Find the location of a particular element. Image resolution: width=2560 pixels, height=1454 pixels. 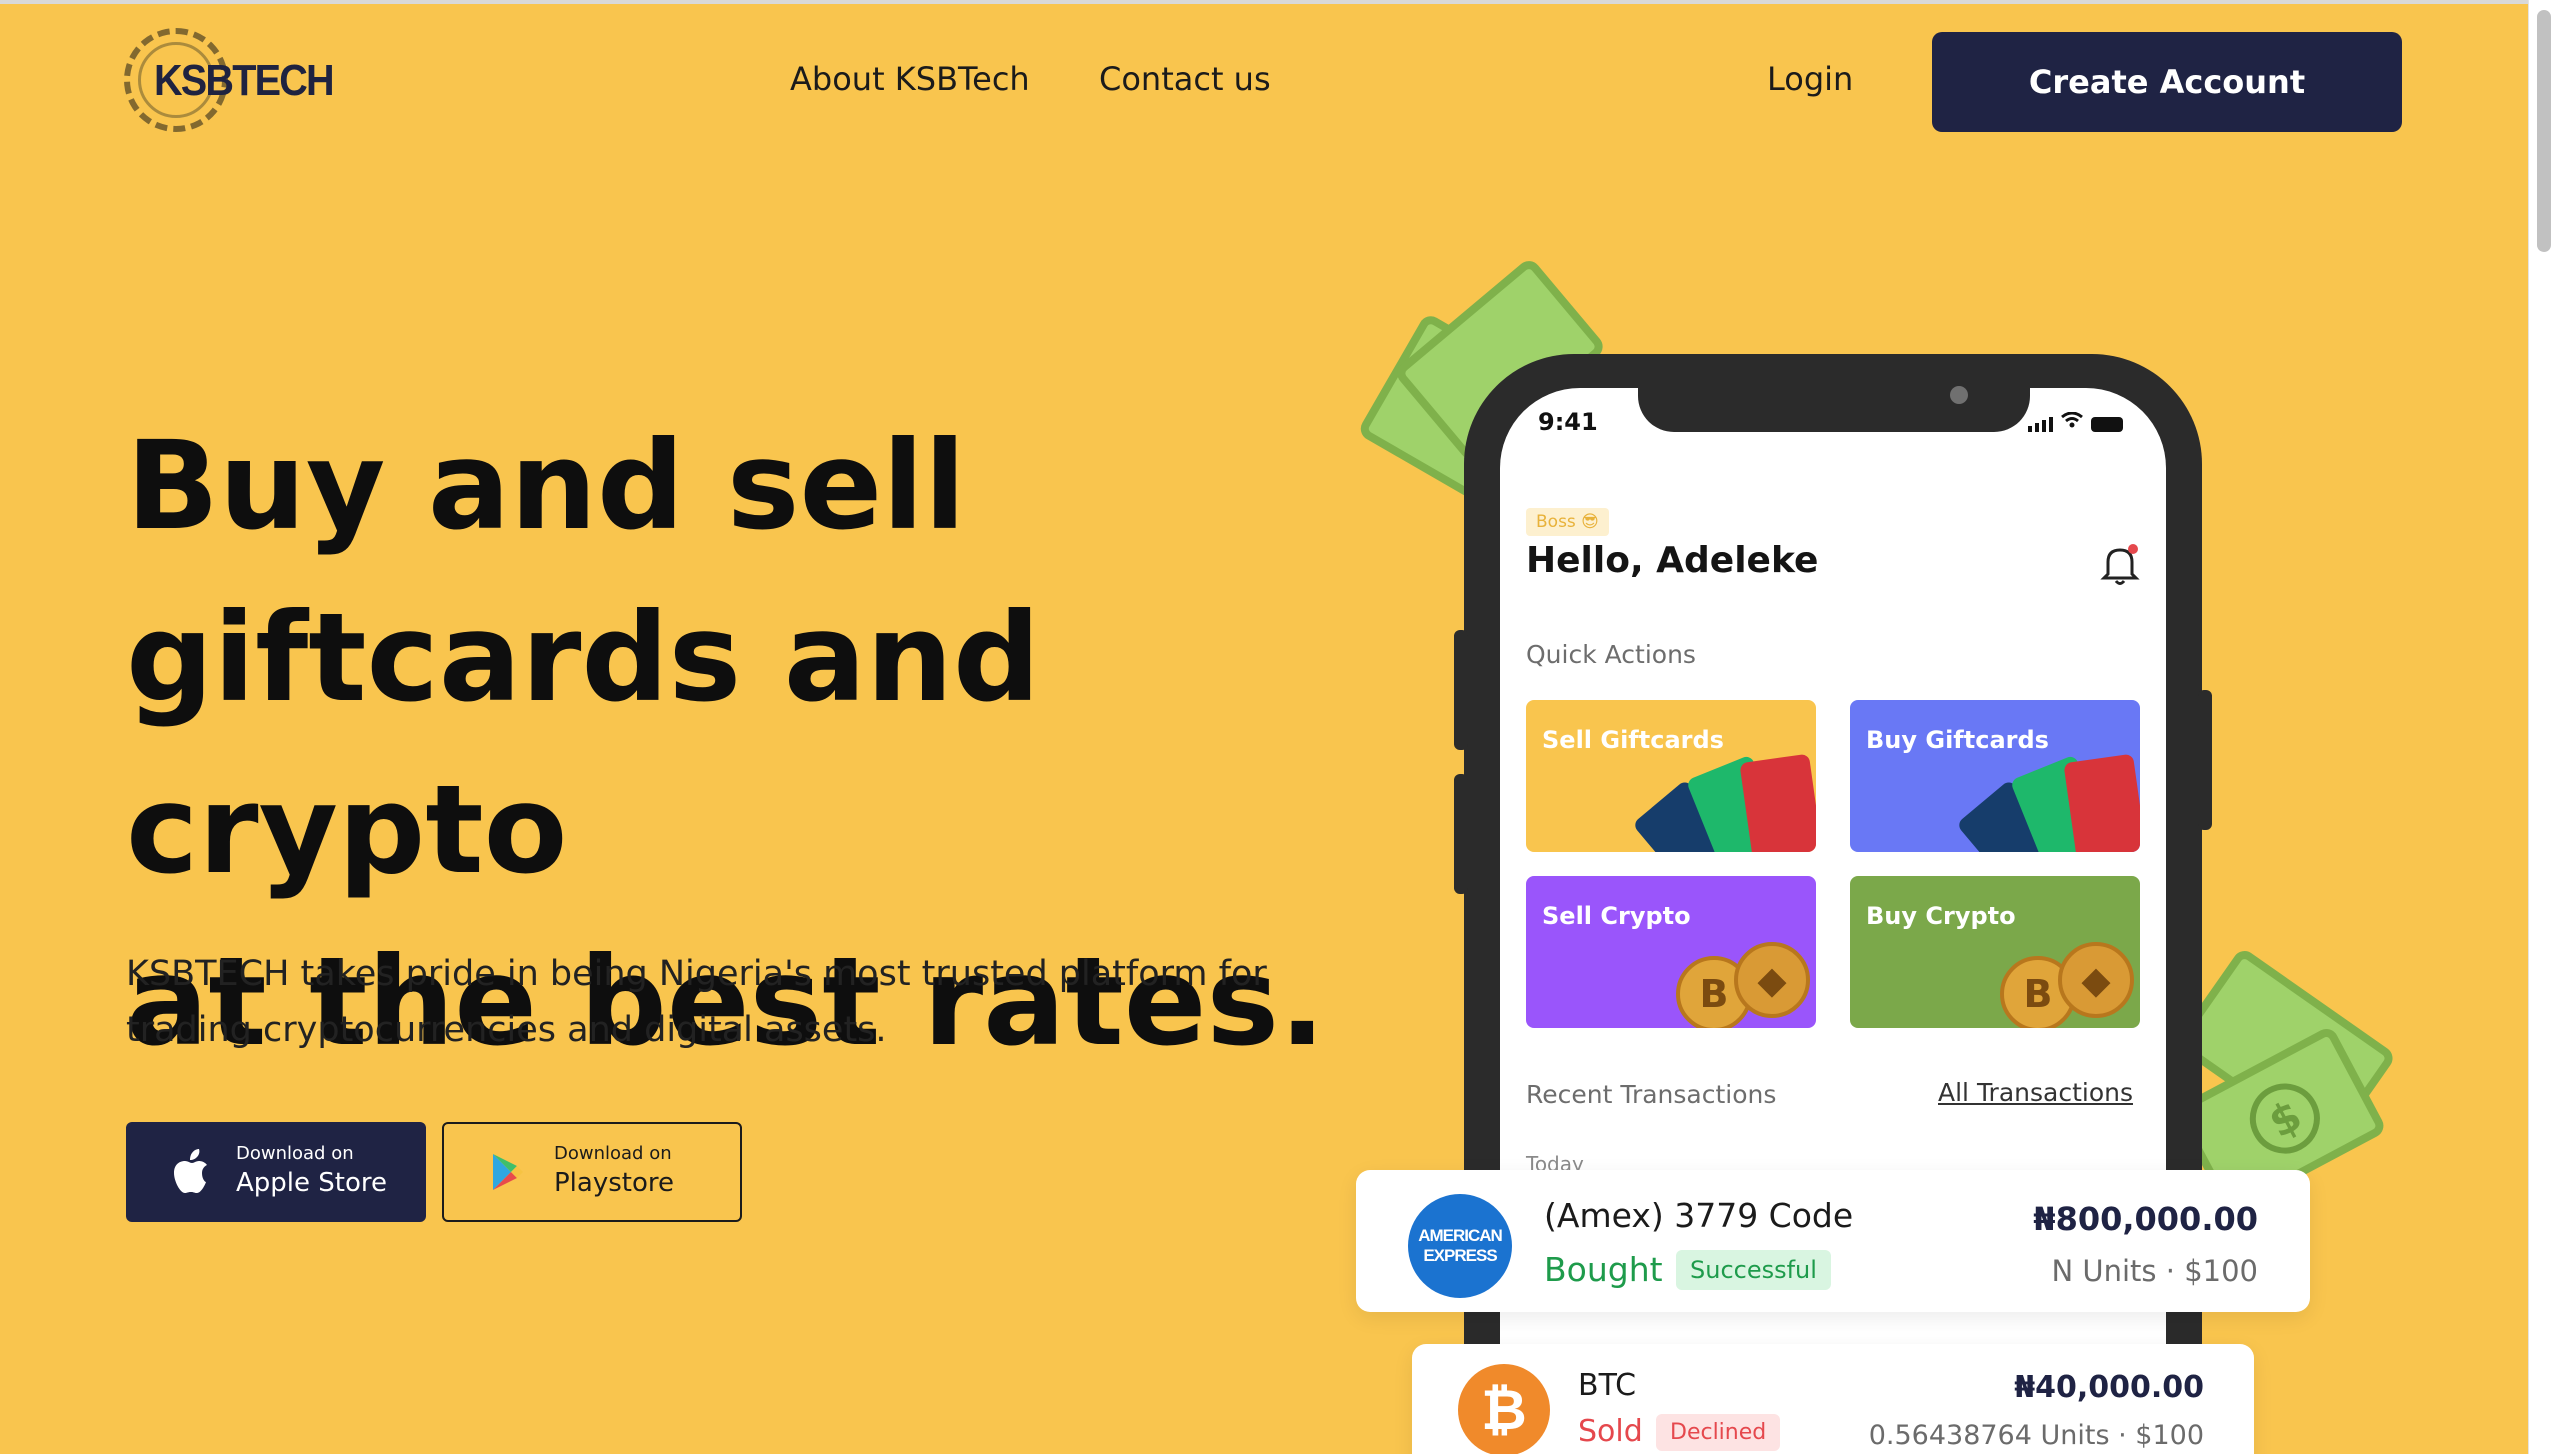

buy-crypto-tile: Buy Crypto B ◆ is located at coordinates (1995, 952).